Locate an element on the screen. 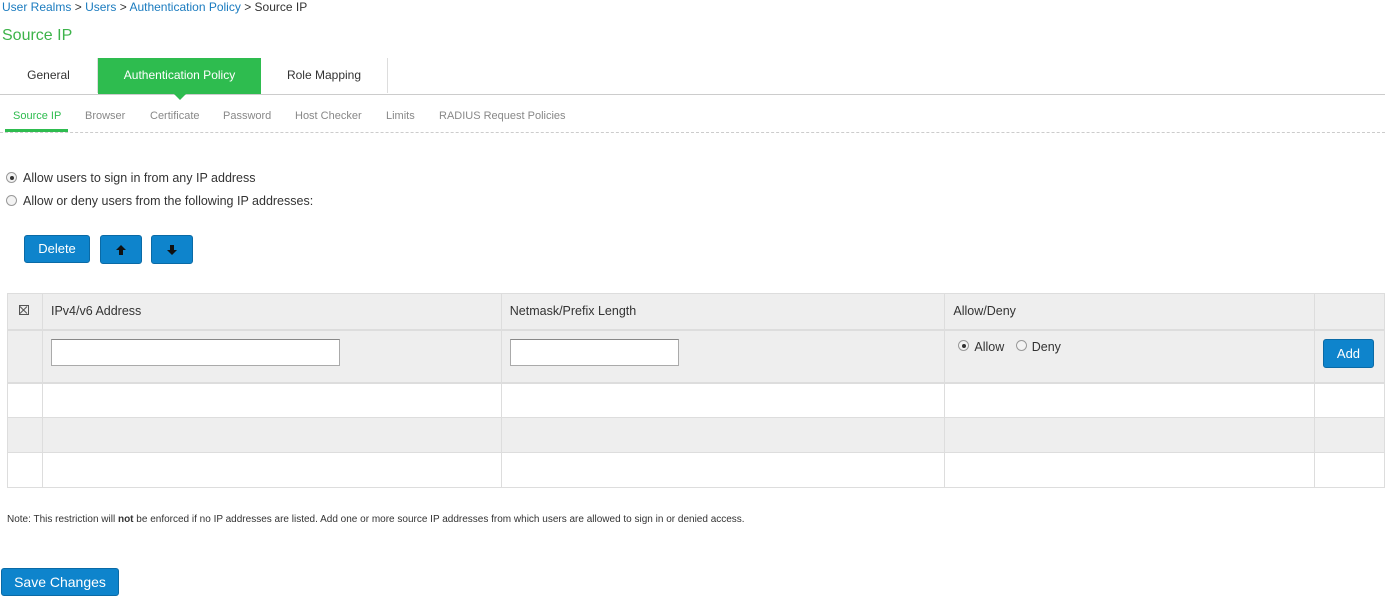 This screenshot has height=600, width=1385. add-button: Add is located at coordinates (1348, 353).